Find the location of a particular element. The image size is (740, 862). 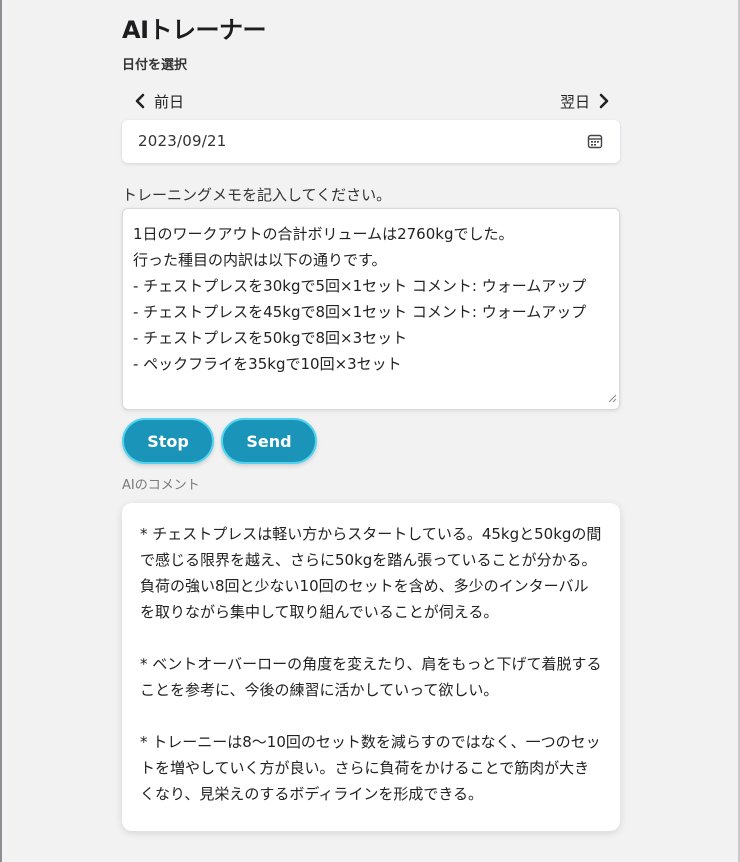

send-button: Send is located at coordinates (269, 441).